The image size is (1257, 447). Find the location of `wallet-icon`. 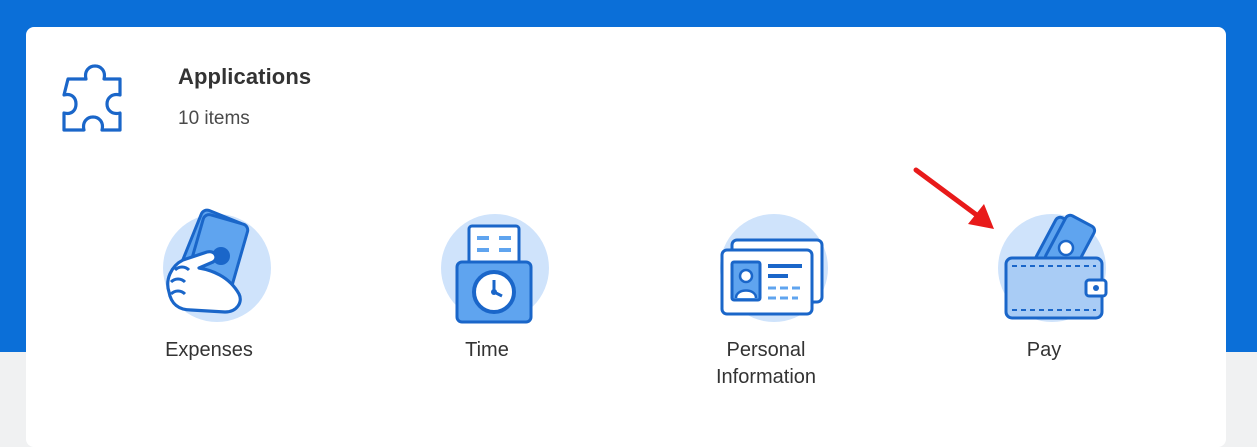

wallet-icon is located at coordinates (1053, 267).